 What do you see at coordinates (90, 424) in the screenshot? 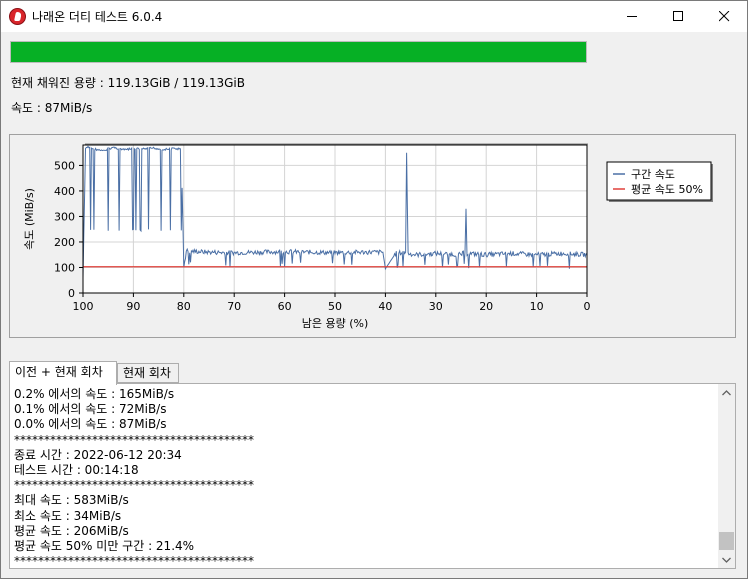
I see `log-line: 0.0% 에서의 속도 : 87MiB/s` at bounding box center [90, 424].